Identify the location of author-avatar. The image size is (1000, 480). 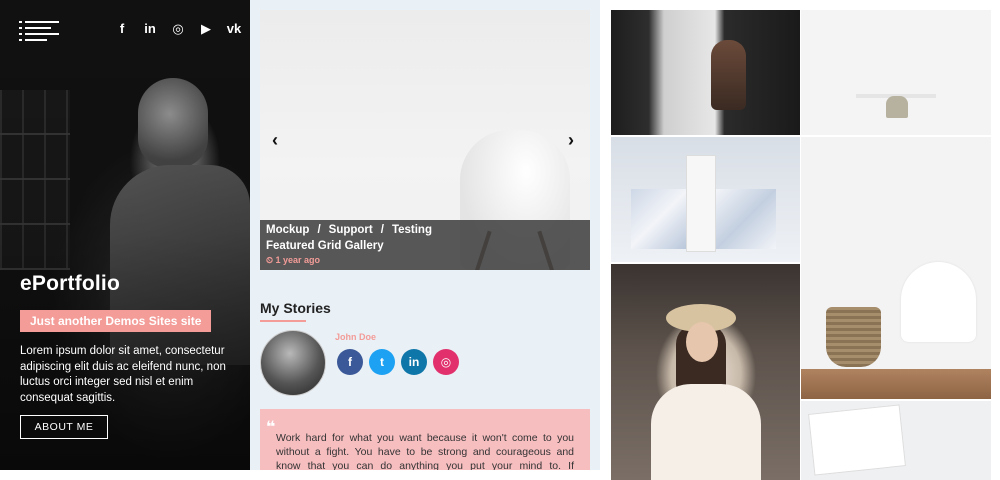
(293, 363).